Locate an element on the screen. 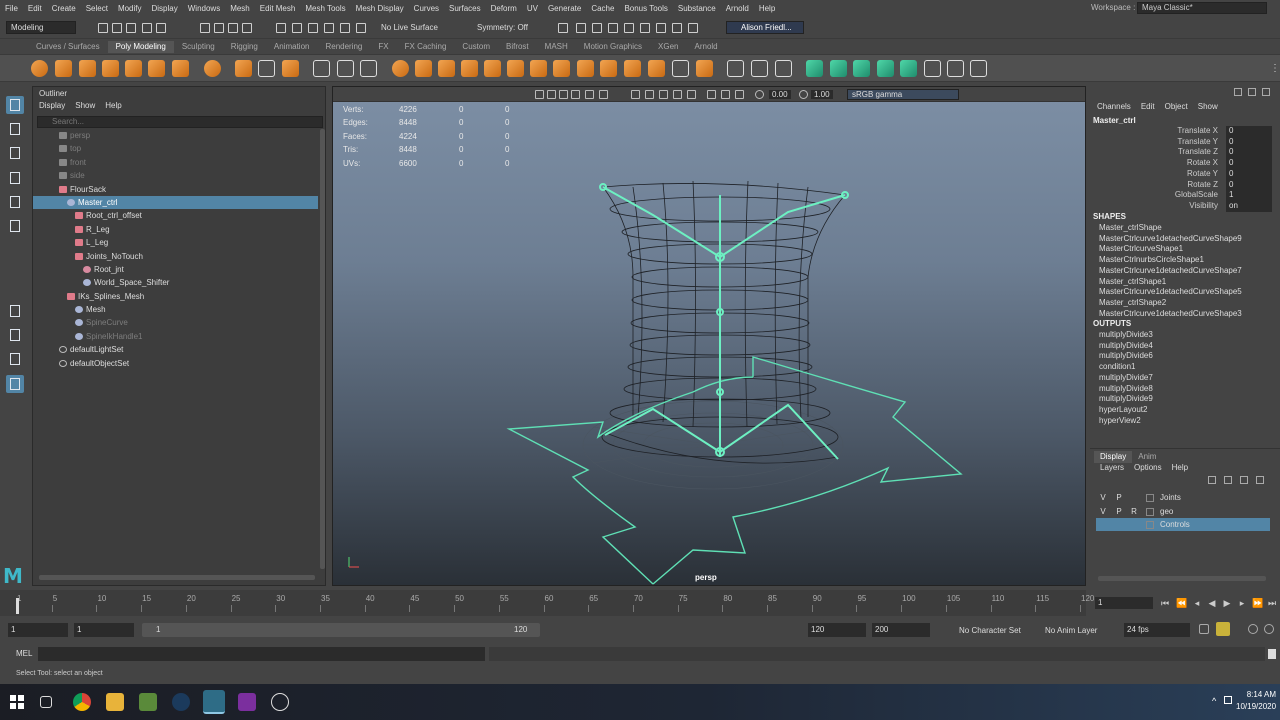  layer-row: Controls is located at coordinates (1183, 524).